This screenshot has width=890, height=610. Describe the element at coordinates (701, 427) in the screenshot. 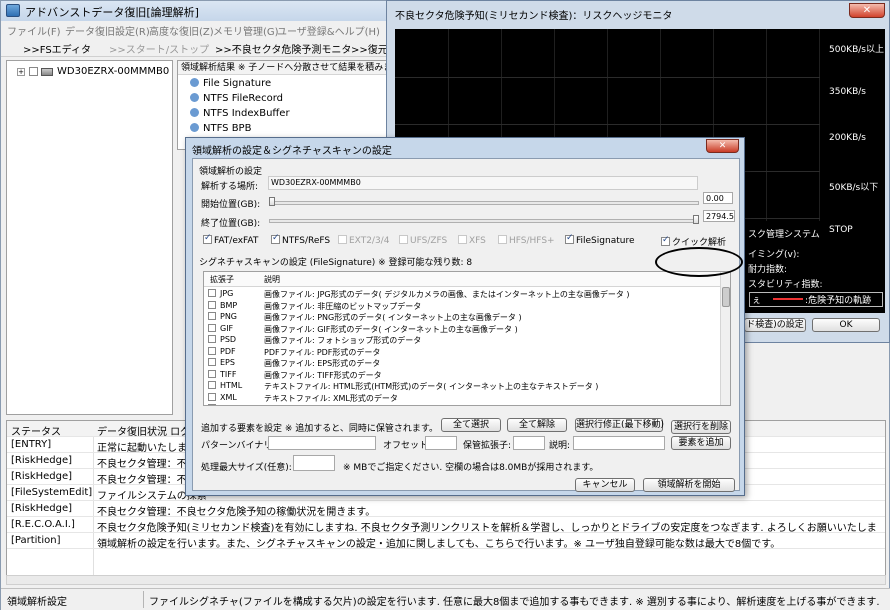

I see `delete-selected-button: 選択行を削除` at that location.